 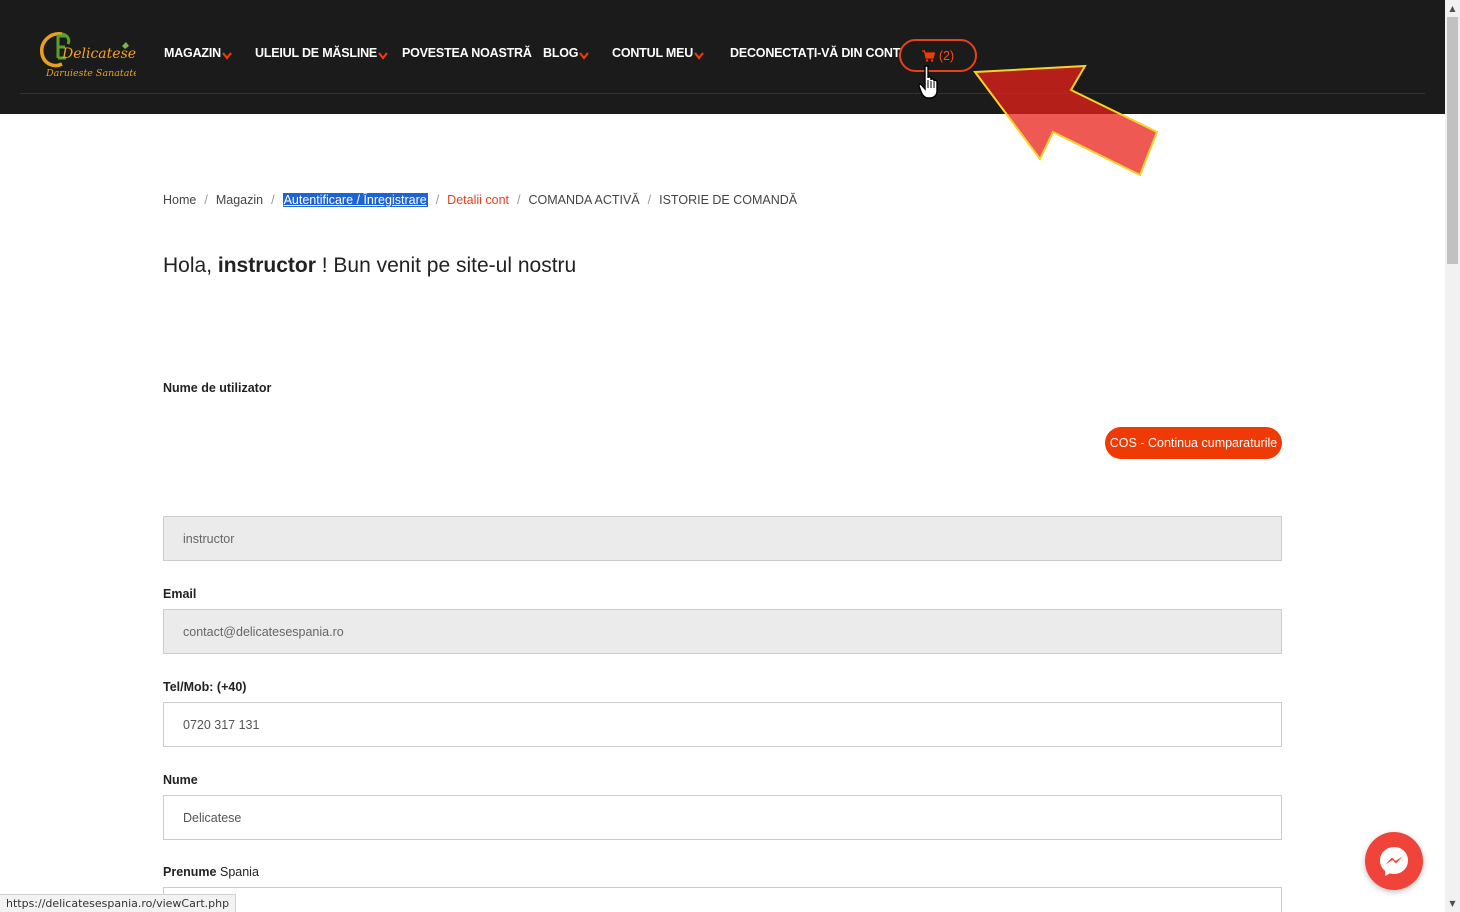 I want to click on shopping-cart-icon, so click(x=928, y=55).